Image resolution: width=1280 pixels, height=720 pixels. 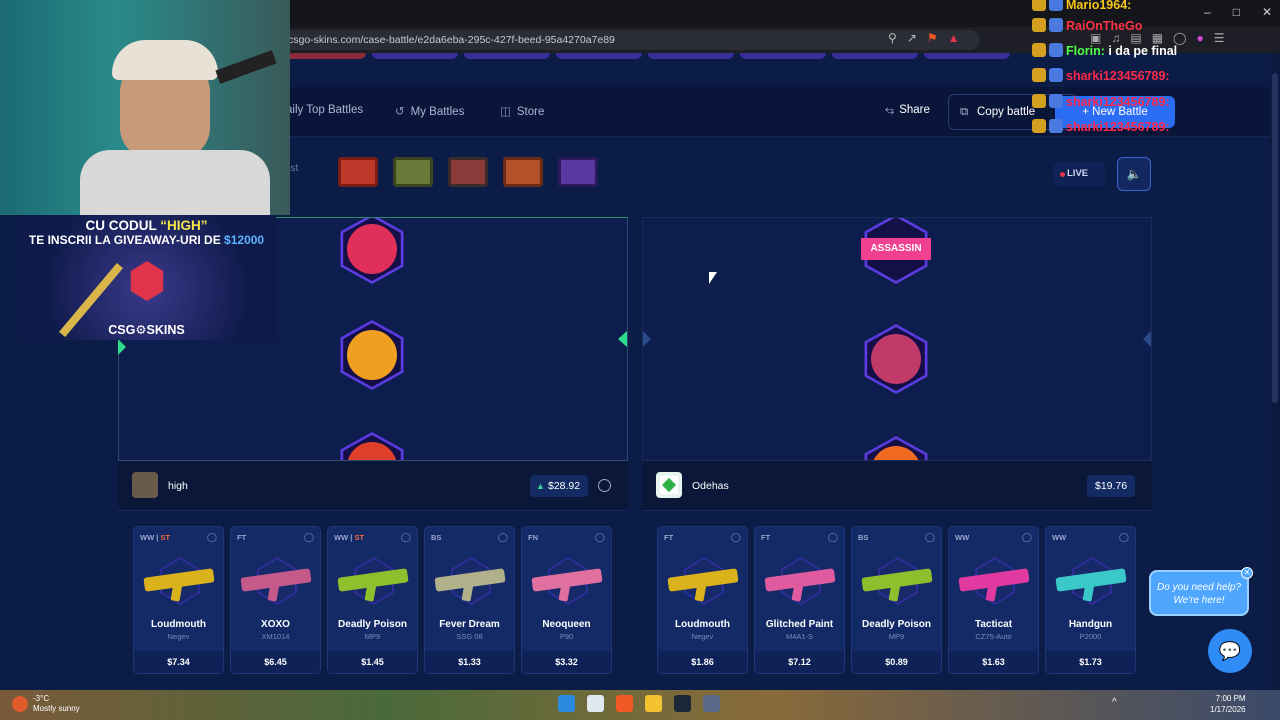 I want to click on item-weapon: SSG 08, so click(x=469, y=636).